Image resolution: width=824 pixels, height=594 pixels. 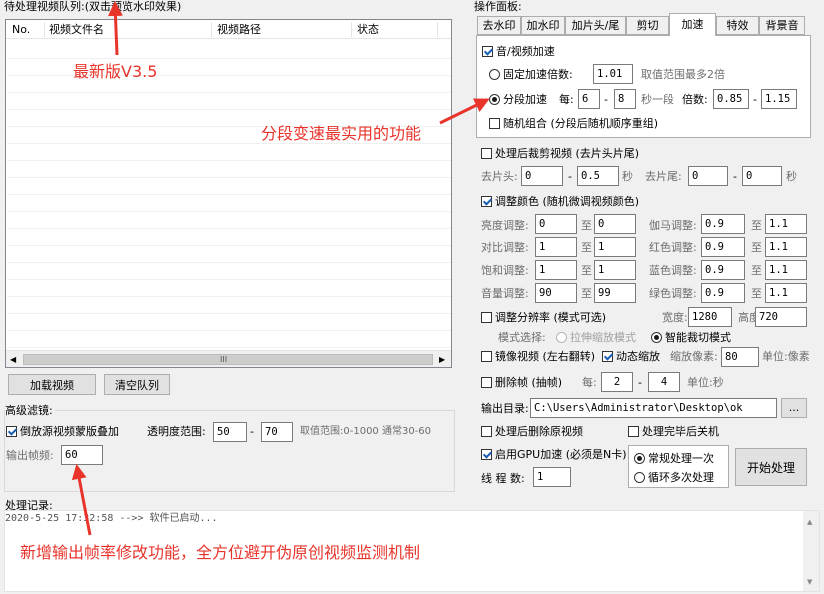 What do you see at coordinates (81, 500) in the screenshot?
I see `arrow-fps` at bounding box center [81, 500].